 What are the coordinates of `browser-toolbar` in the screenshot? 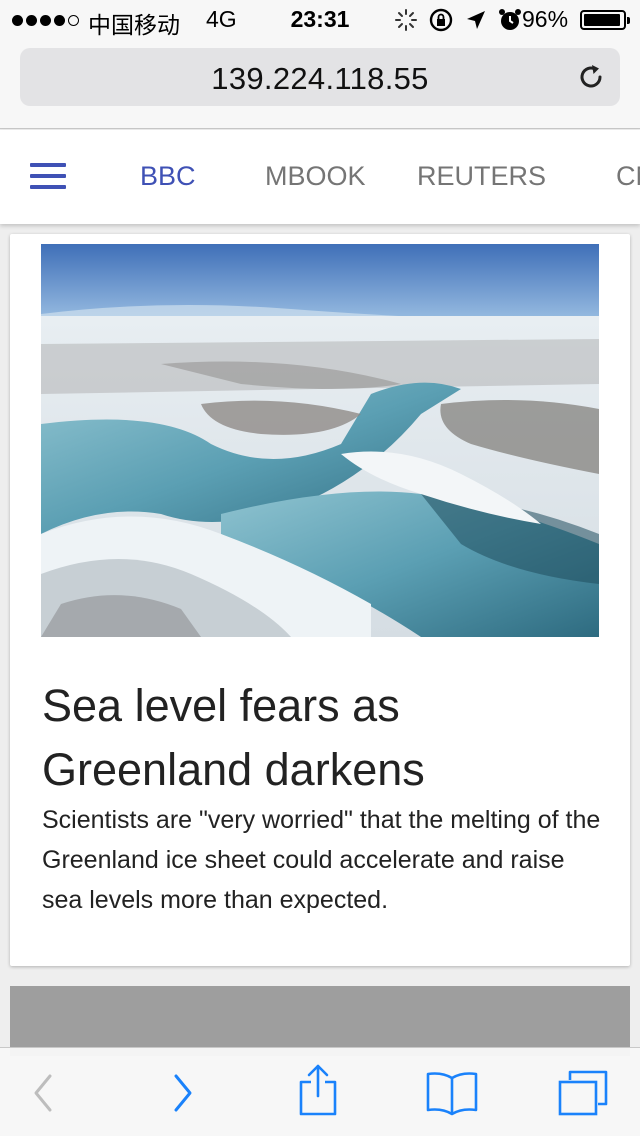 It's located at (320, 1091).